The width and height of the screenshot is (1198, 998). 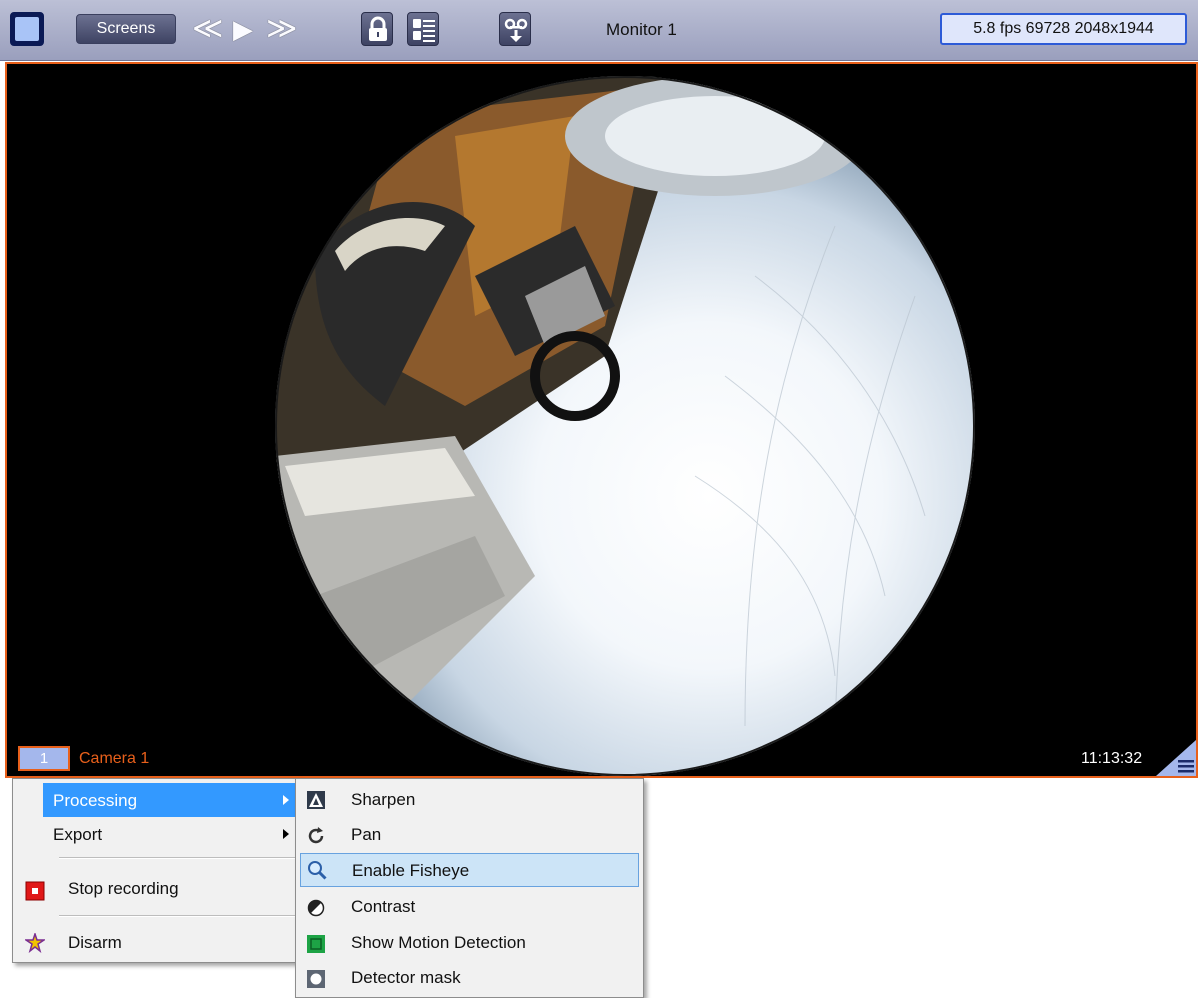 What do you see at coordinates (316, 835) in the screenshot?
I see `pan-icon` at bounding box center [316, 835].